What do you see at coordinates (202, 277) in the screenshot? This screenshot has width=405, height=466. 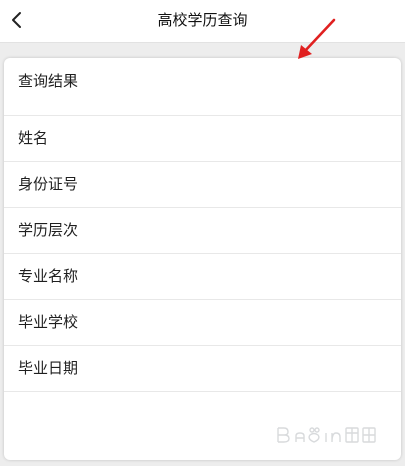 I see `list-item-major: 专业名称` at bounding box center [202, 277].